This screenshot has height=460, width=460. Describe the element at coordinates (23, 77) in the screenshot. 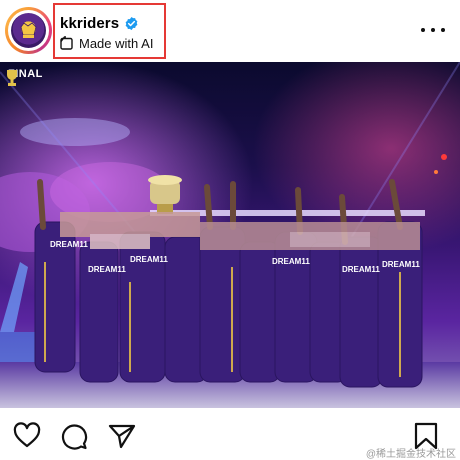

I see `final-badge: FINAL` at that location.